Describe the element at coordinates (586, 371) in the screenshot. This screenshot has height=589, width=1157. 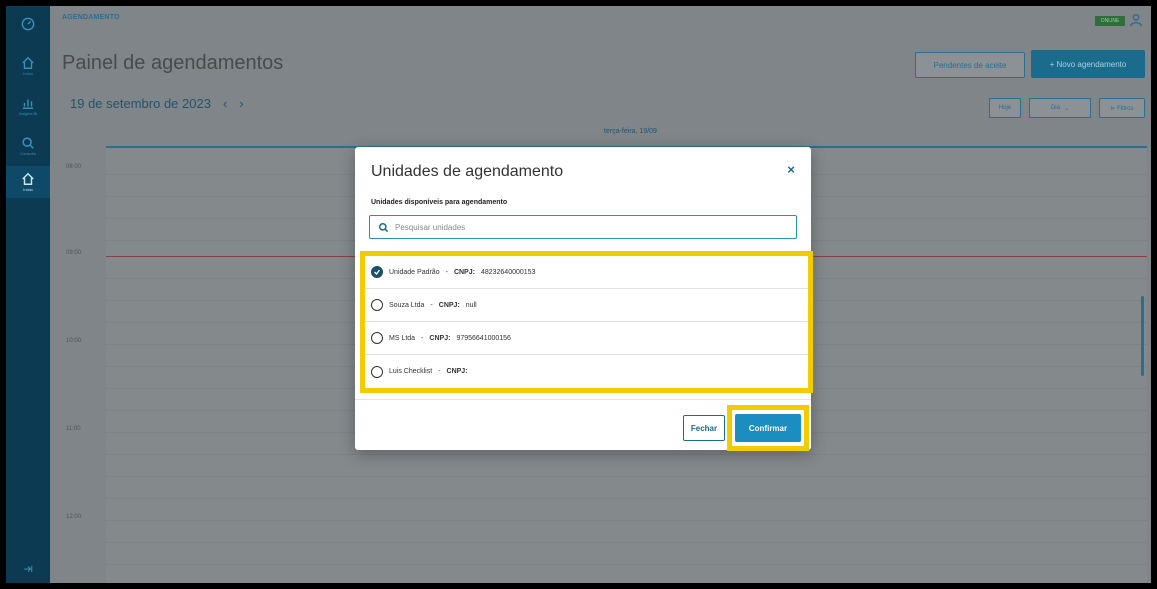
I see `list-item: Luis Checklist - CNPJ:` at that location.